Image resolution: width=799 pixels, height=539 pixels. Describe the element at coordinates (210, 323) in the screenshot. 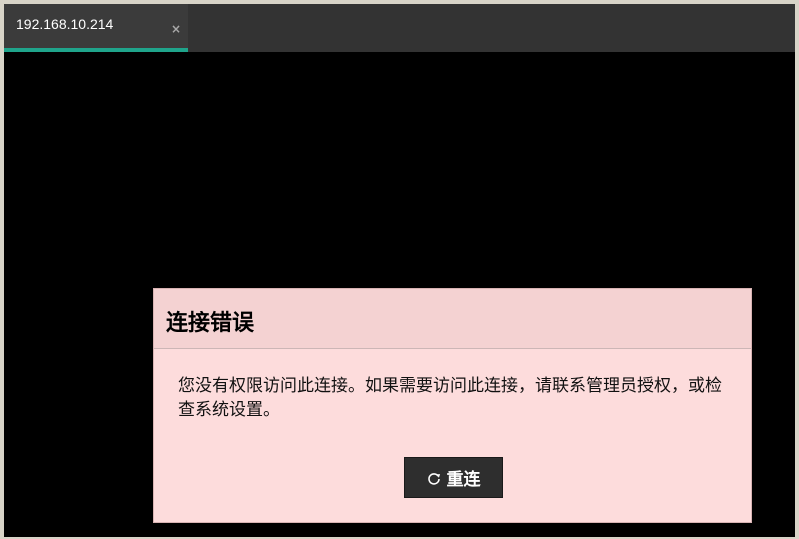

I see `dialog-title: 连接错误` at that location.